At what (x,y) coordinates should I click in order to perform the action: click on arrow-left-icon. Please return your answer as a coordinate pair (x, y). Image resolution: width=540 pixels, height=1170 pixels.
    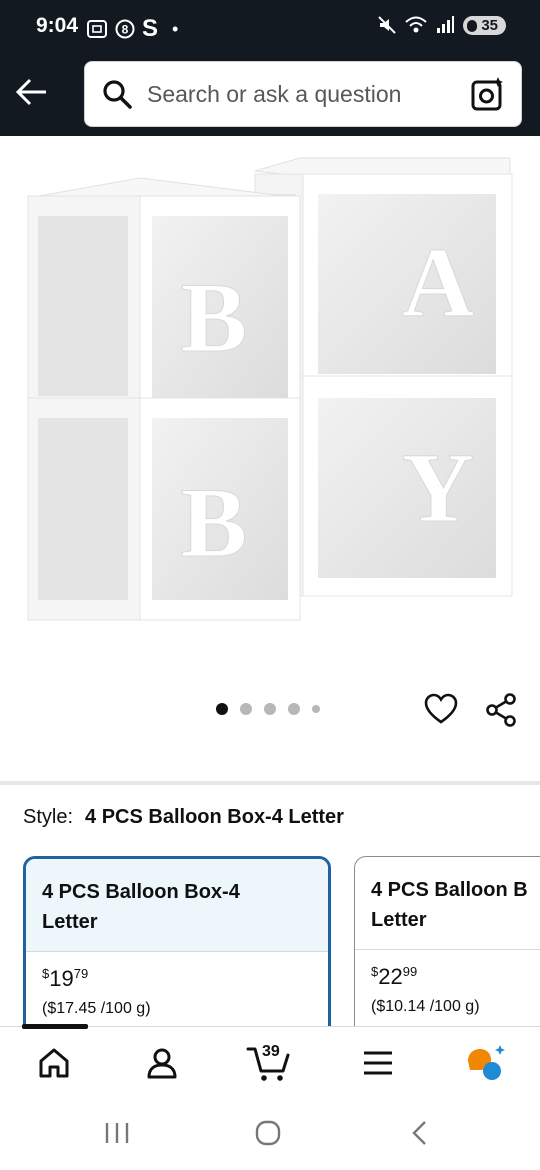
    Looking at the image, I should click on (30, 92).